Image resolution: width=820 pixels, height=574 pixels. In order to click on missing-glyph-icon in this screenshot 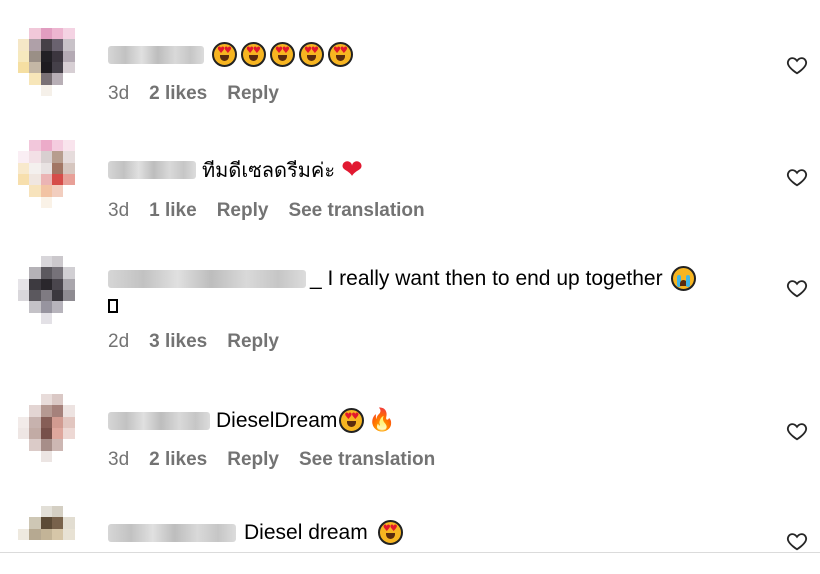, I will do `click(113, 306)`.